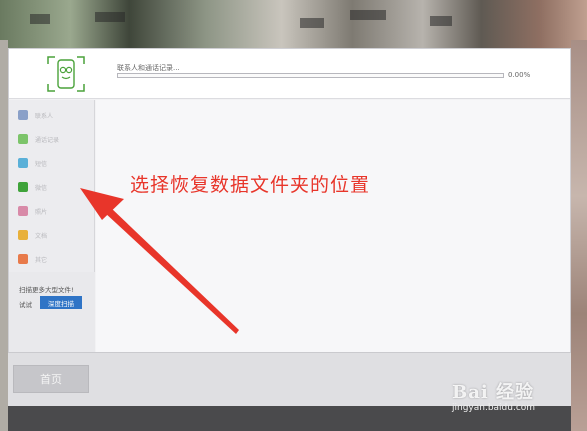  I want to click on sidebar-item-other: 其它, so click(52, 259).